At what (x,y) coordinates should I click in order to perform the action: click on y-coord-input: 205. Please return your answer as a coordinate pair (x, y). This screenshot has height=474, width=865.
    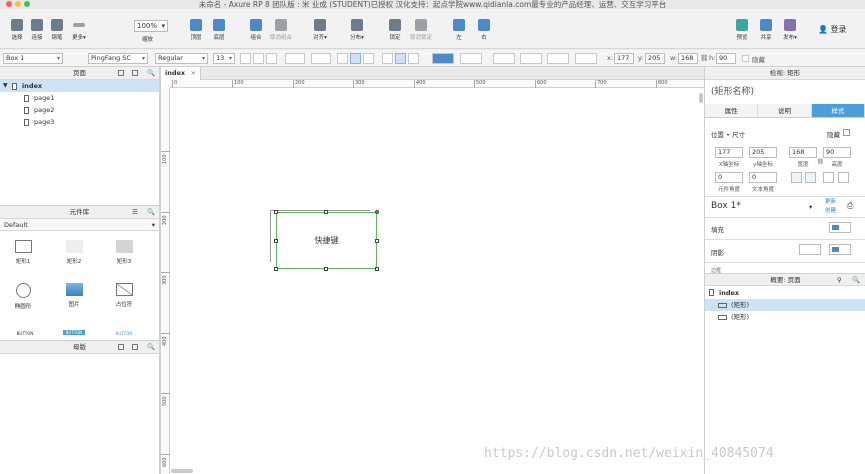
    Looking at the image, I should click on (763, 152).